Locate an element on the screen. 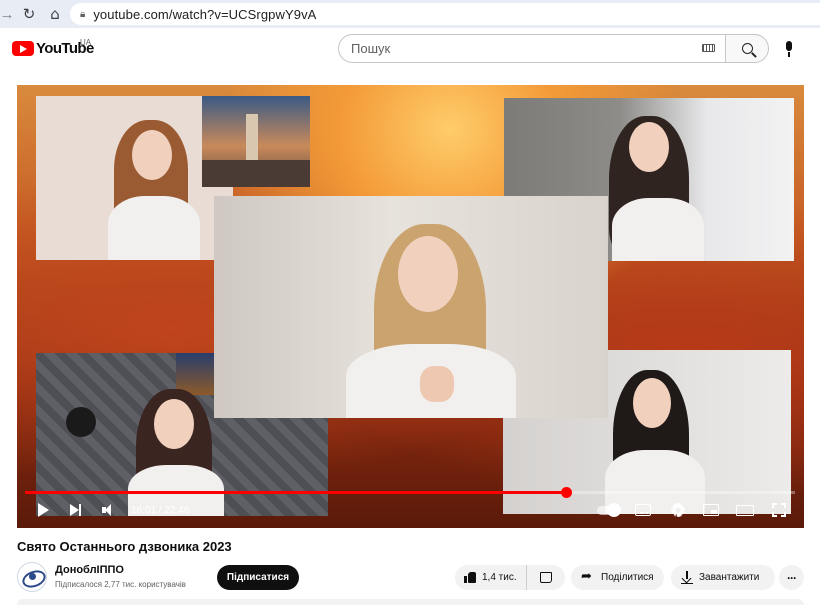 The image size is (820, 605). dislike-button is located at coordinates (546, 577).